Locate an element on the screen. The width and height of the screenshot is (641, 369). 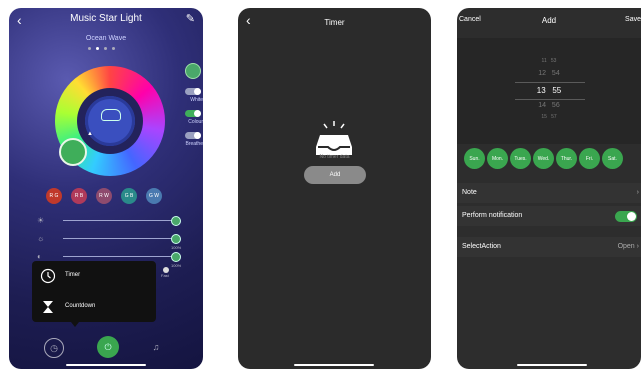
minute-value: 56 is located at coordinates (555, 105).